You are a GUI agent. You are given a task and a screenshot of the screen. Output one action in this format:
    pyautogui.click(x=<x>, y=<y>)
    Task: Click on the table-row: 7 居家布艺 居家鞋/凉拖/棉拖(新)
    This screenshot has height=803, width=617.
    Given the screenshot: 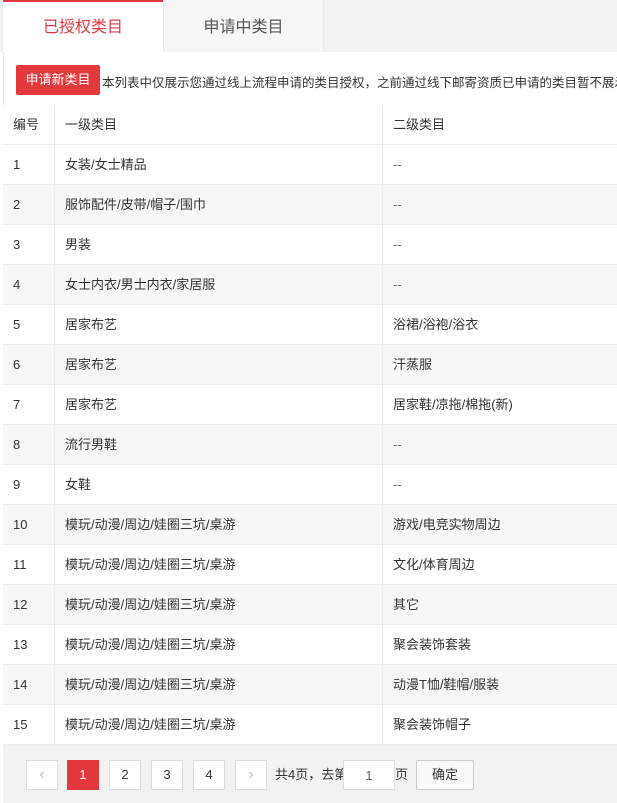 What is the action you would take?
    pyautogui.click(x=310, y=405)
    